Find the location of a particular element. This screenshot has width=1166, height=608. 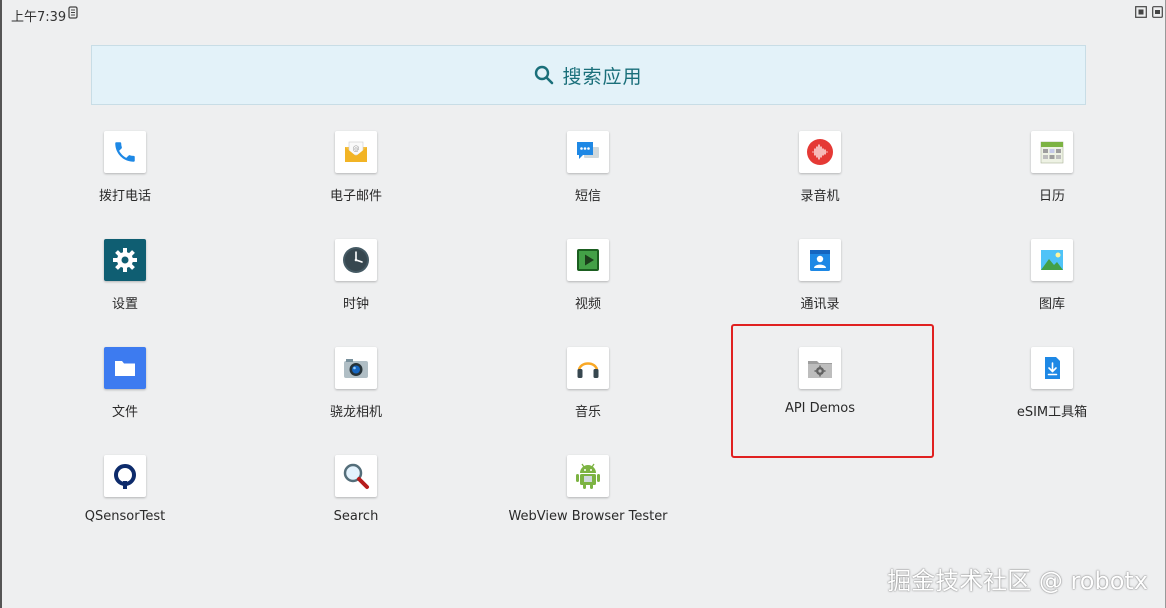

music-icon is located at coordinates (588, 368).